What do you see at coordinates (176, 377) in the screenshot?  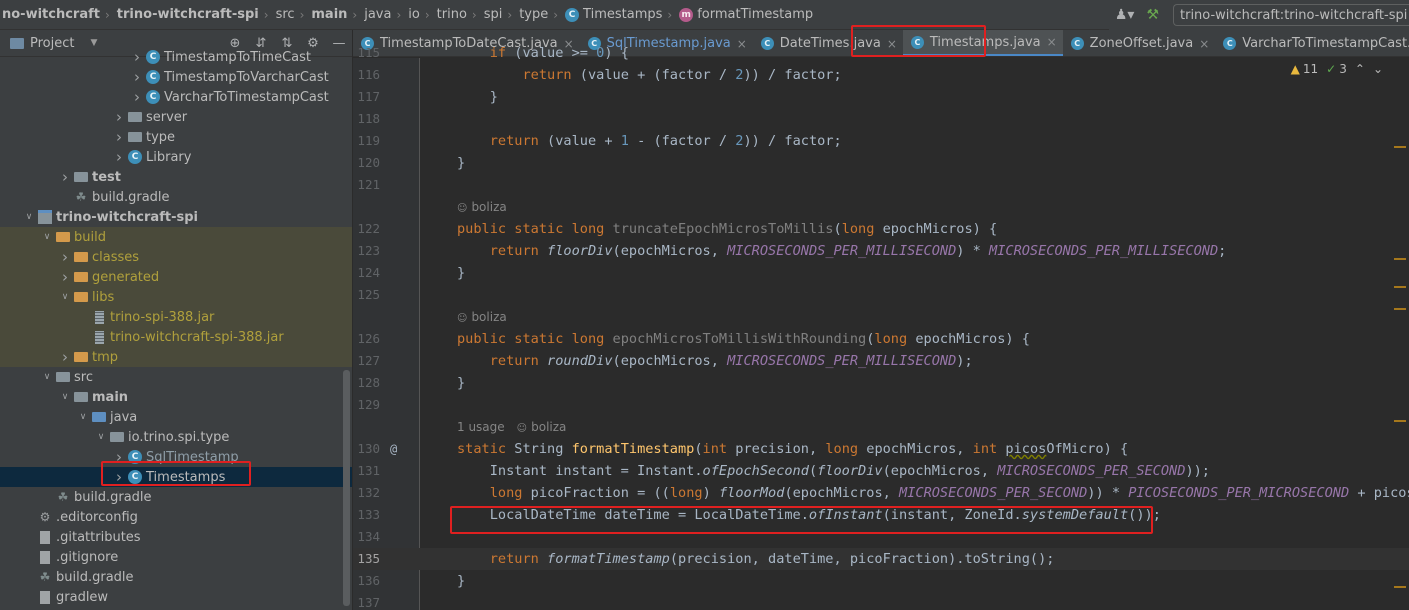 I see `tree-item: ∨ src` at bounding box center [176, 377].